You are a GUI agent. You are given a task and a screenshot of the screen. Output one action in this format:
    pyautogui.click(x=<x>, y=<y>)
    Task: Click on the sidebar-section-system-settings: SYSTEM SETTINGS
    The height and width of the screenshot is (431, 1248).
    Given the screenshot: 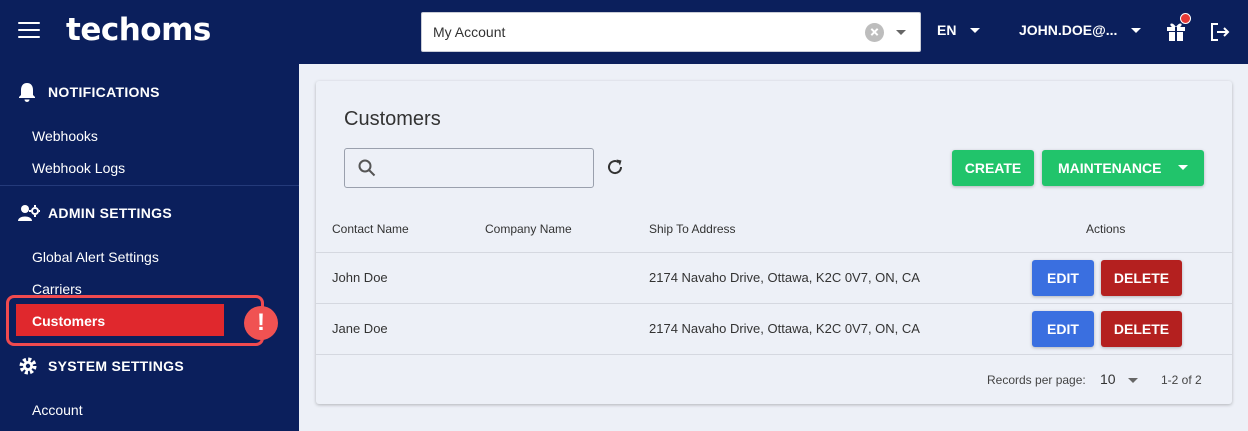 What is the action you would take?
    pyautogui.click(x=149, y=366)
    